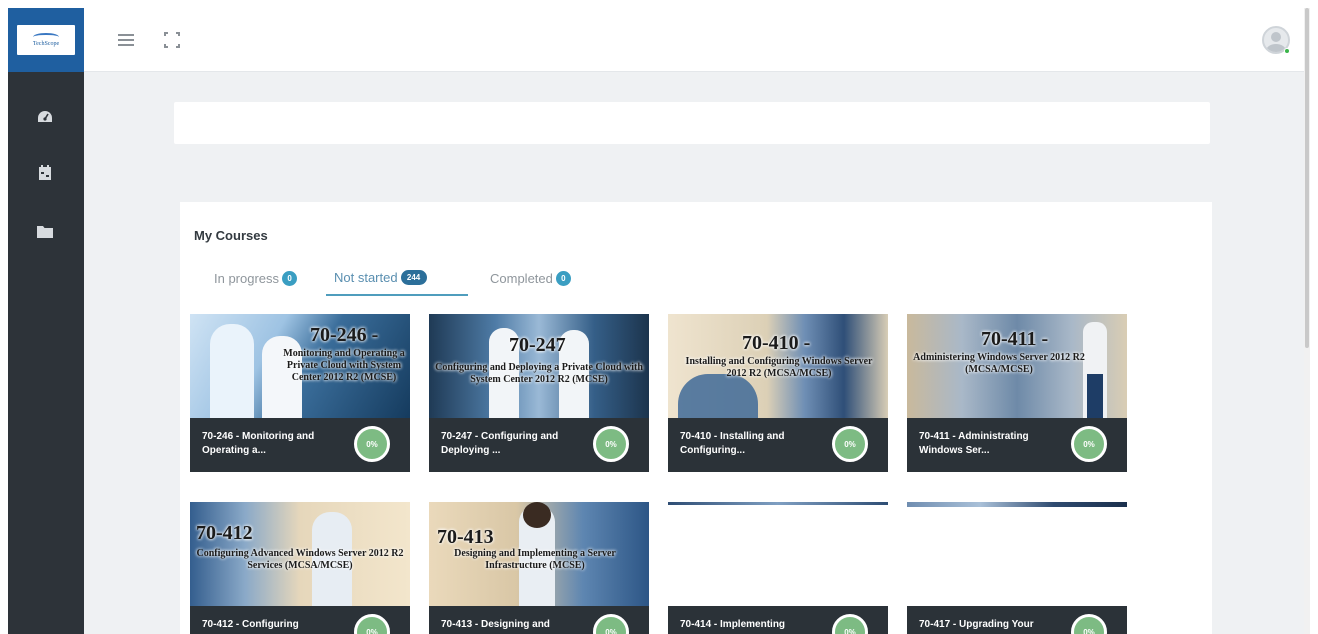 The image size is (1318, 634). What do you see at coordinates (692, 123) in the screenshot?
I see `breadcrumb-bar` at bounding box center [692, 123].